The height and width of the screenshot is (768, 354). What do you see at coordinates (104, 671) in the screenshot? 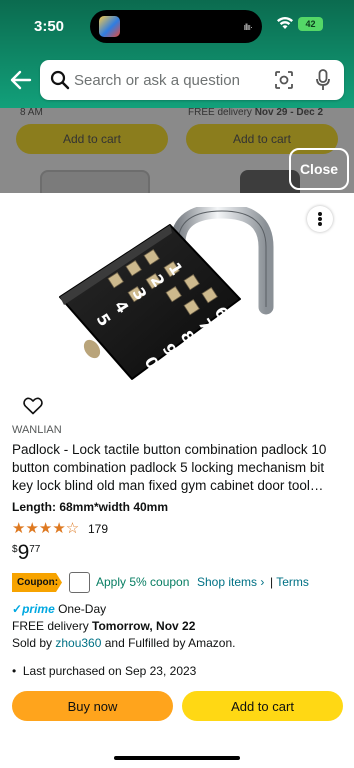
I see `last-purchased: • Last purchased on Sep 23, 2023` at bounding box center [104, 671].